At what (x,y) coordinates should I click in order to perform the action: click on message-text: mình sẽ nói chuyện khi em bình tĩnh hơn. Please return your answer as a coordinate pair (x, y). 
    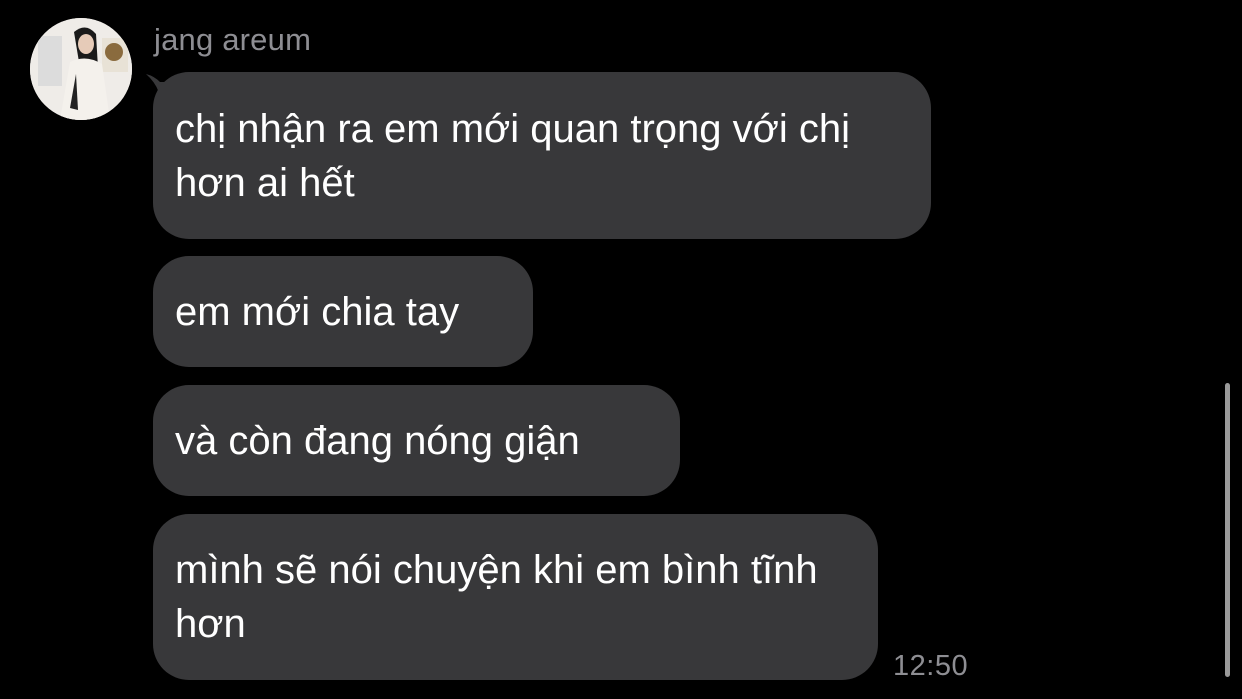
    Looking at the image, I should click on (496, 597).